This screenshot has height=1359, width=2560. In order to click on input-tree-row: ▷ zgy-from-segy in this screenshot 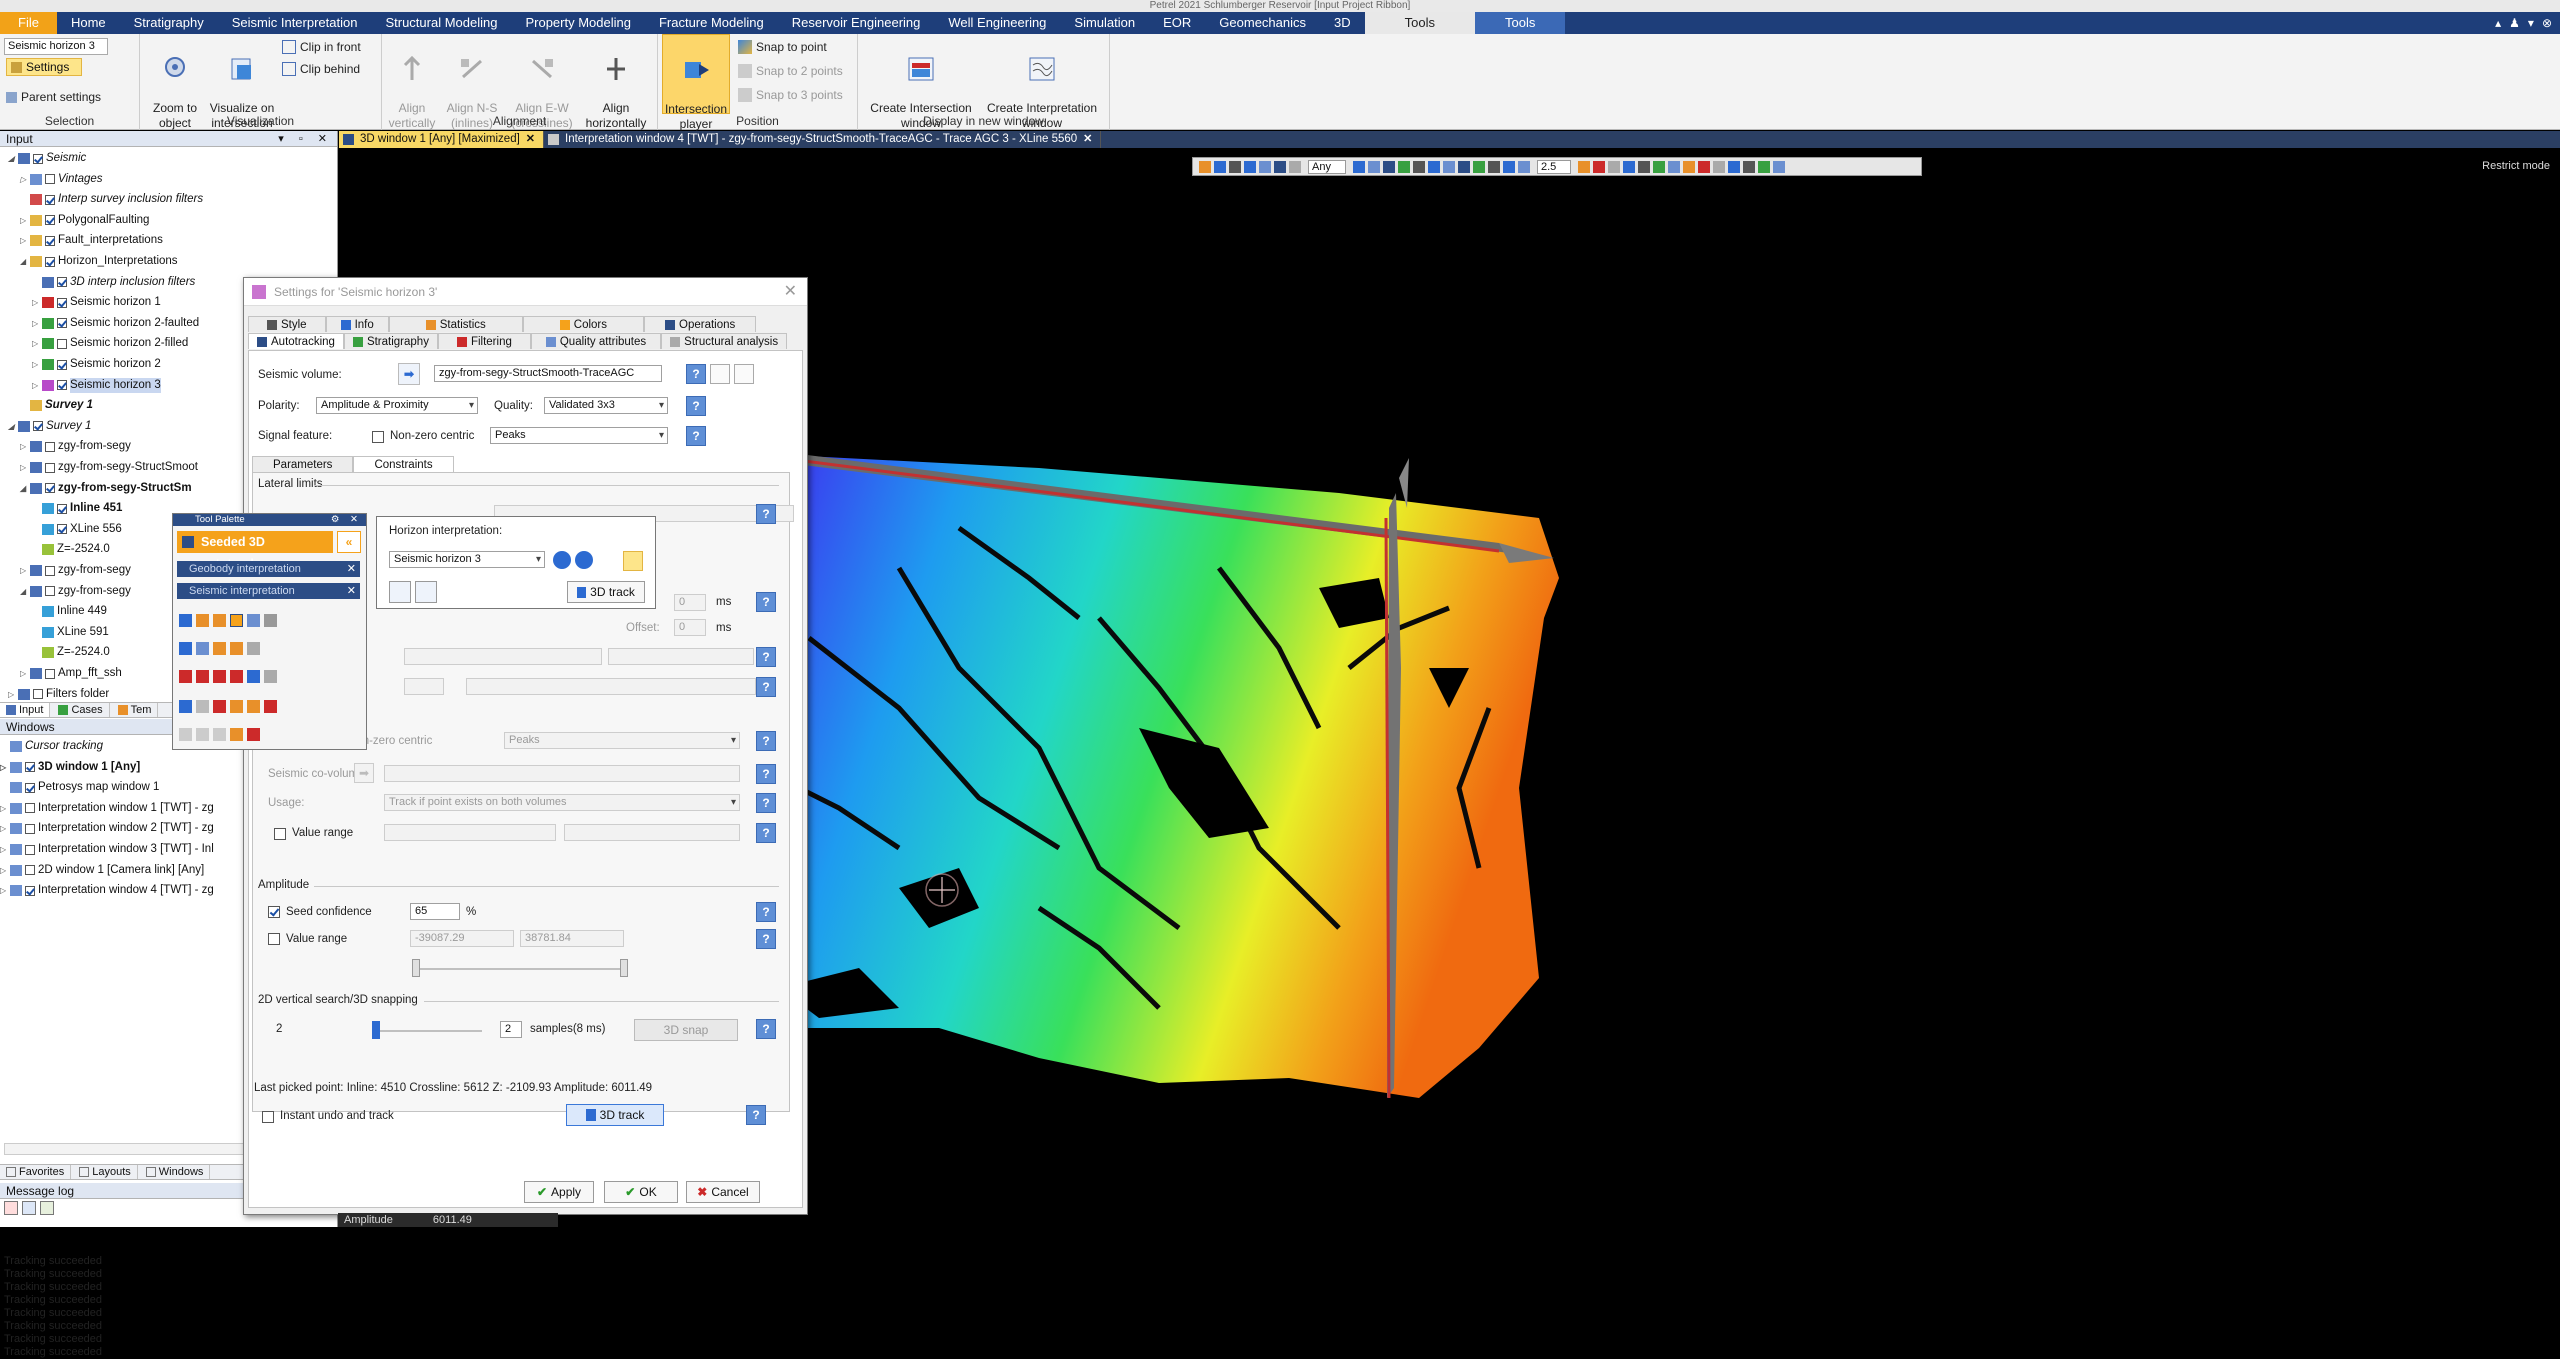, I will do `click(75, 446)`.